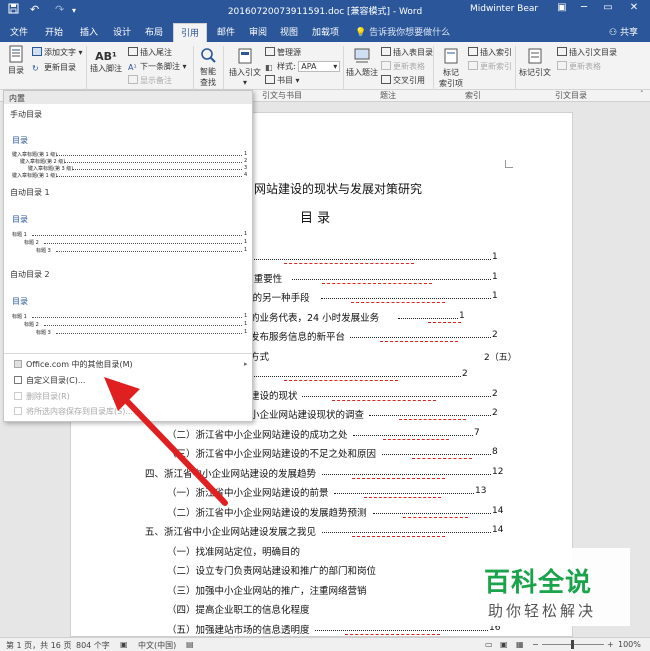 The image size is (650, 651). Describe the element at coordinates (610, 644) in the screenshot. I see `zoom-in-button: +` at that location.